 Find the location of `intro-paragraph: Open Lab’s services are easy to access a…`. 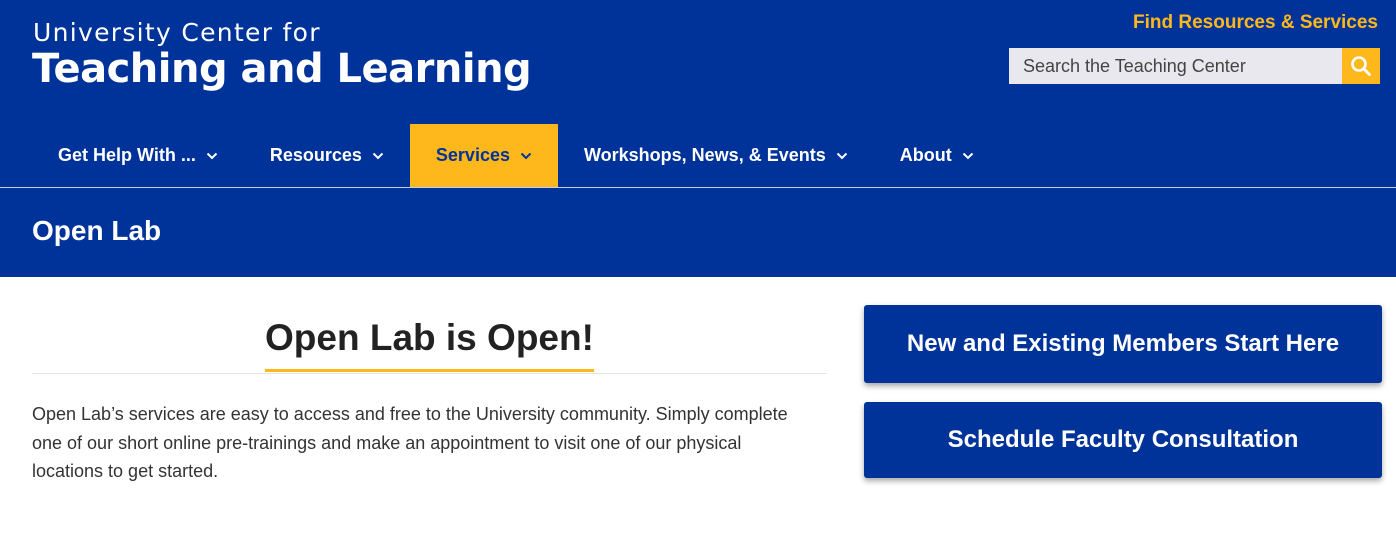

intro-paragraph: Open Lab’s services are easy to access a… is located at coordinates (410, 442).